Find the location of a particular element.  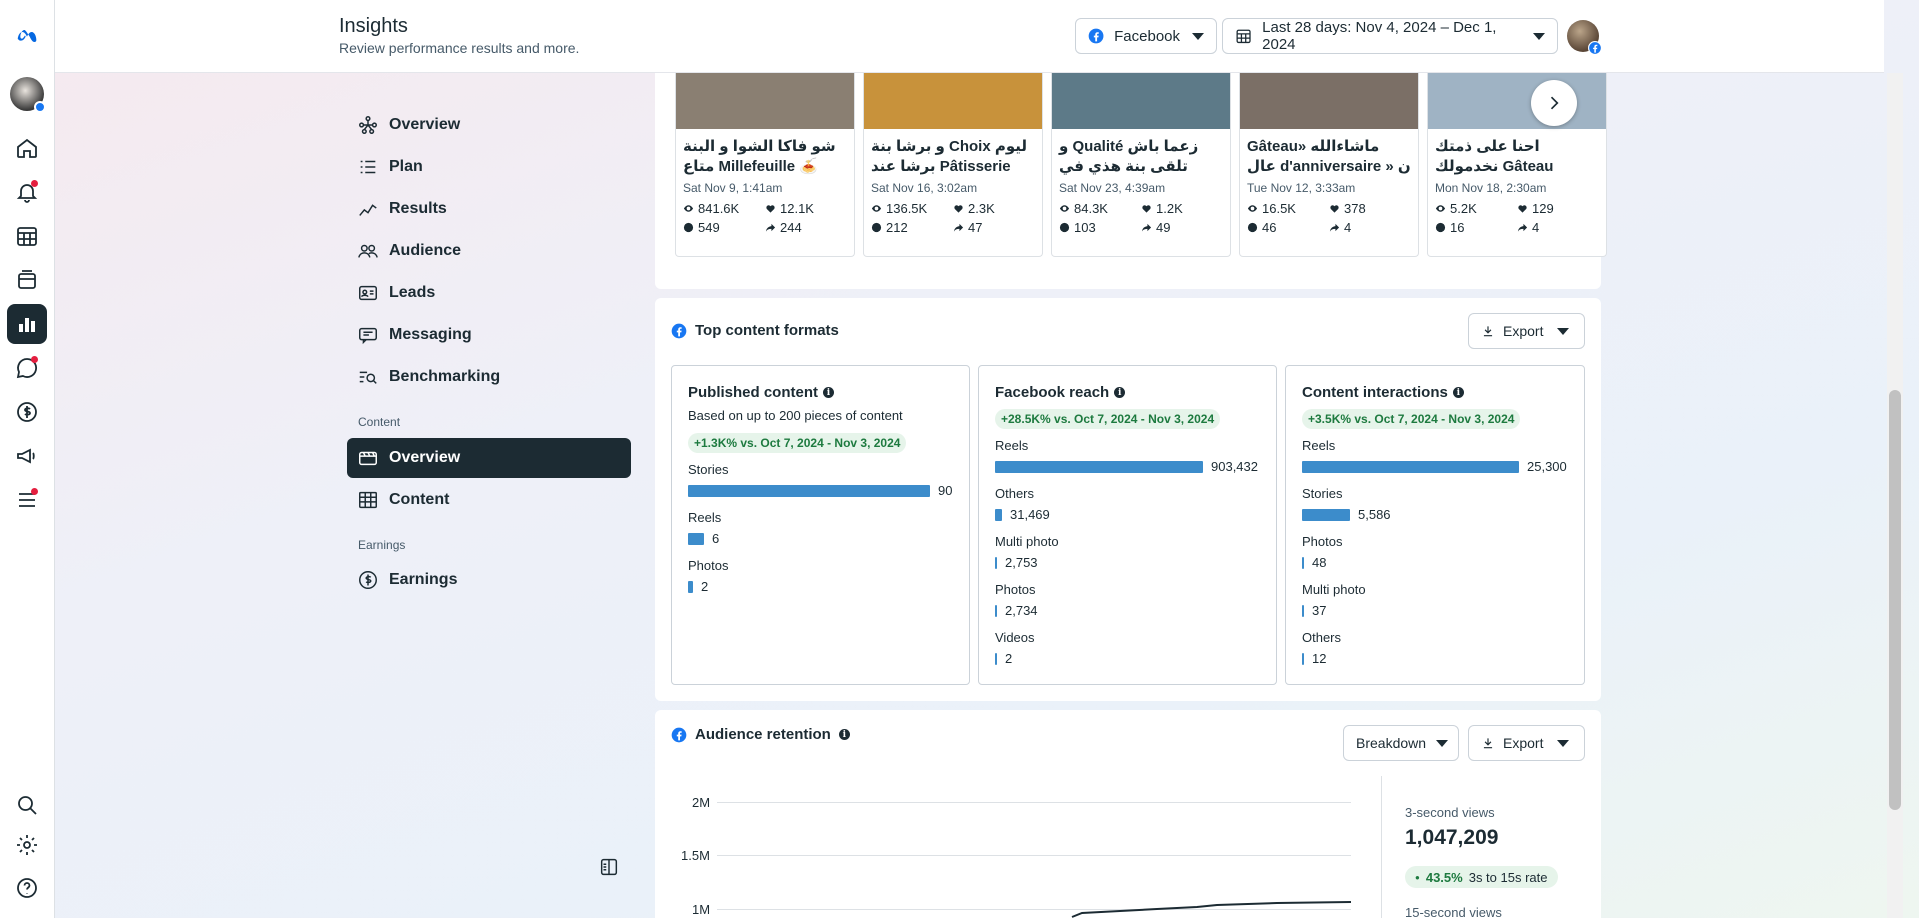

platform-label: Facebook is located at coordinates (1147, 36).